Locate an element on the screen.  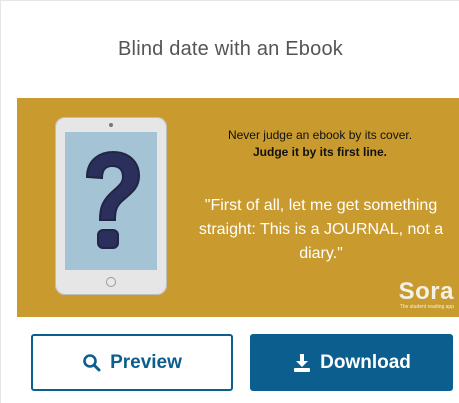
tablet-screen is located at coordinates (111, 201).